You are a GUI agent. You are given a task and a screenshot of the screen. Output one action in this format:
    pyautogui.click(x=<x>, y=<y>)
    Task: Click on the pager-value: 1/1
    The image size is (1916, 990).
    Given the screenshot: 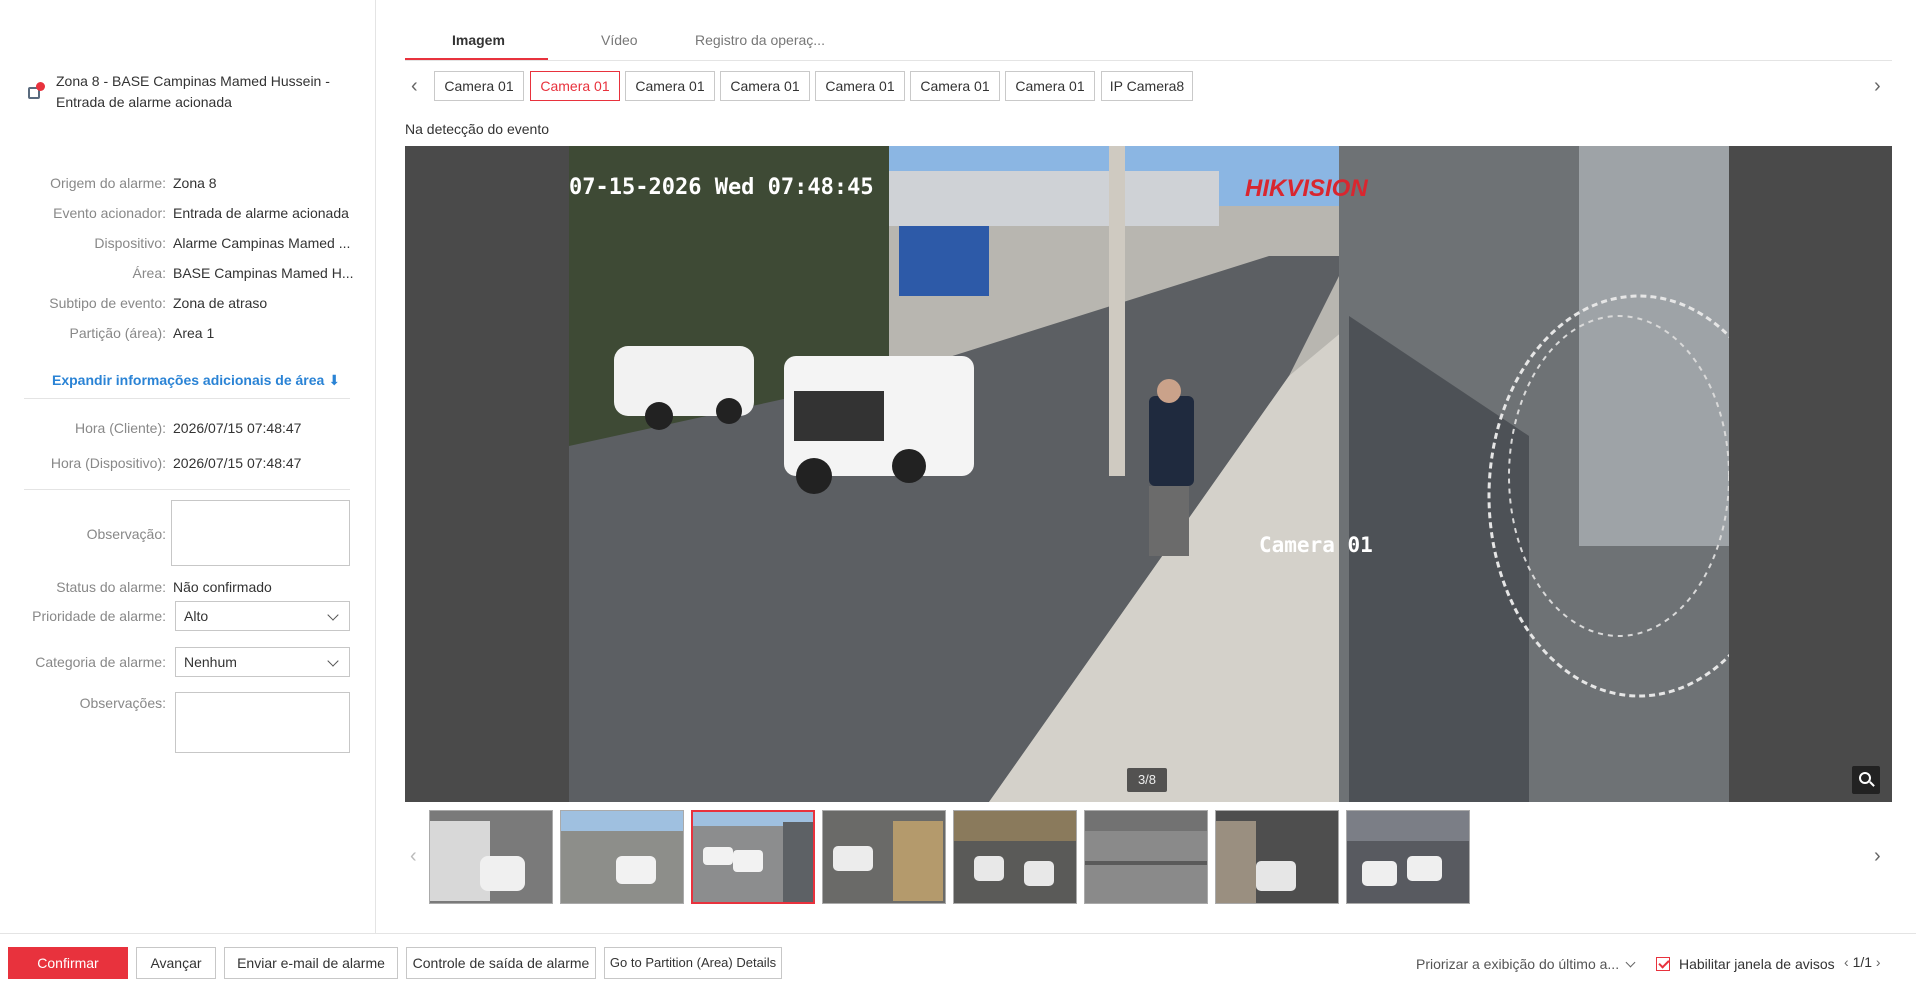 What is the action you would take?
    pyautogui.click(x=1862, y=962)
    